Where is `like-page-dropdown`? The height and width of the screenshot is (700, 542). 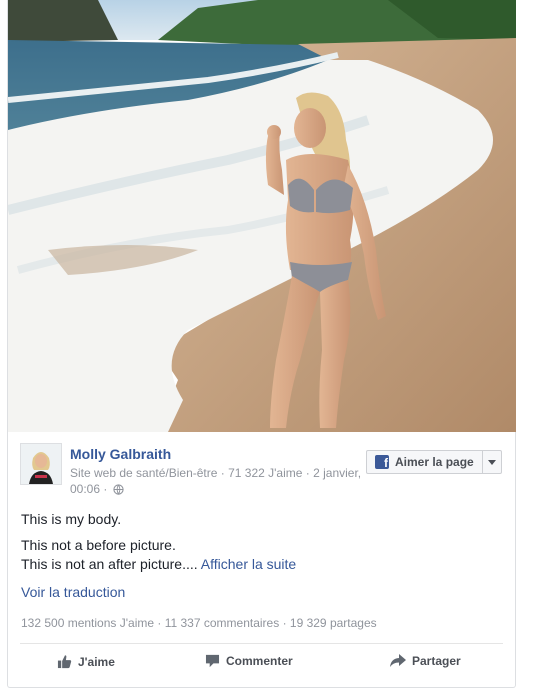 like-page-dropdown is located at coordinates (491, 462).